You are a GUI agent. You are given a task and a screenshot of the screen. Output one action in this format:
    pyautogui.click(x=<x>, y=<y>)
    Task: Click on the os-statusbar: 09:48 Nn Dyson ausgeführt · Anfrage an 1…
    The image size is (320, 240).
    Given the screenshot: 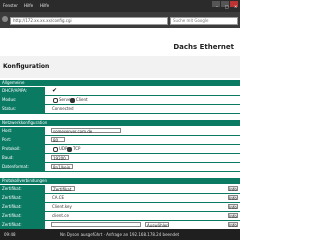 What is the action you would take?
    pyautogui.click(x=120, y=234)
    